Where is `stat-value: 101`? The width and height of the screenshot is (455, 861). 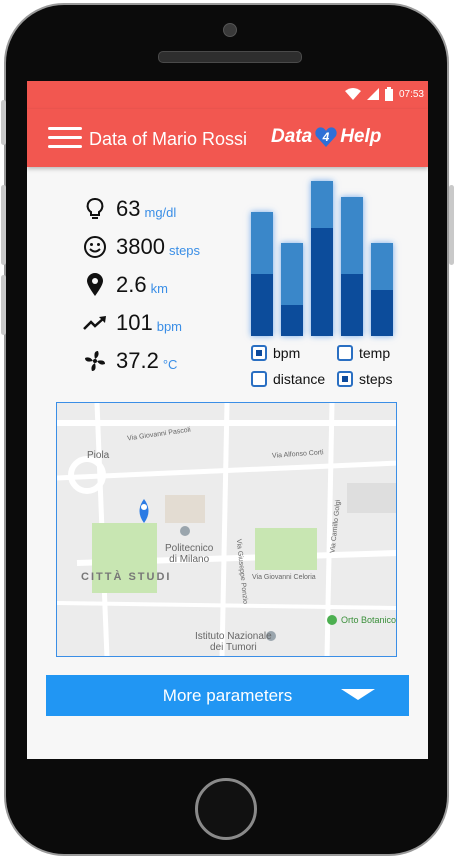 stat-value: 101 is located at coordinates (134, 322).